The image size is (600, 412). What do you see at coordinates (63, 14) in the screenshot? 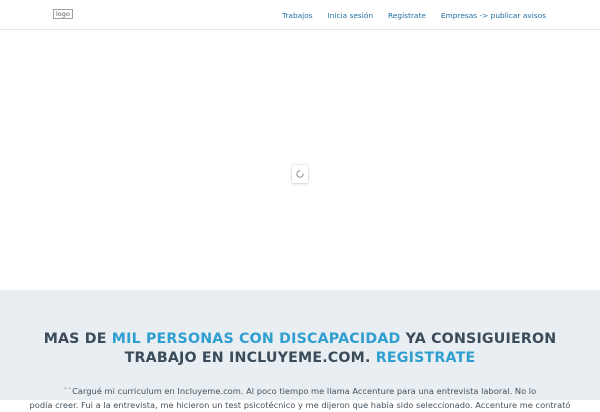
I see `logo: logo` at bounding box center [63, 14].